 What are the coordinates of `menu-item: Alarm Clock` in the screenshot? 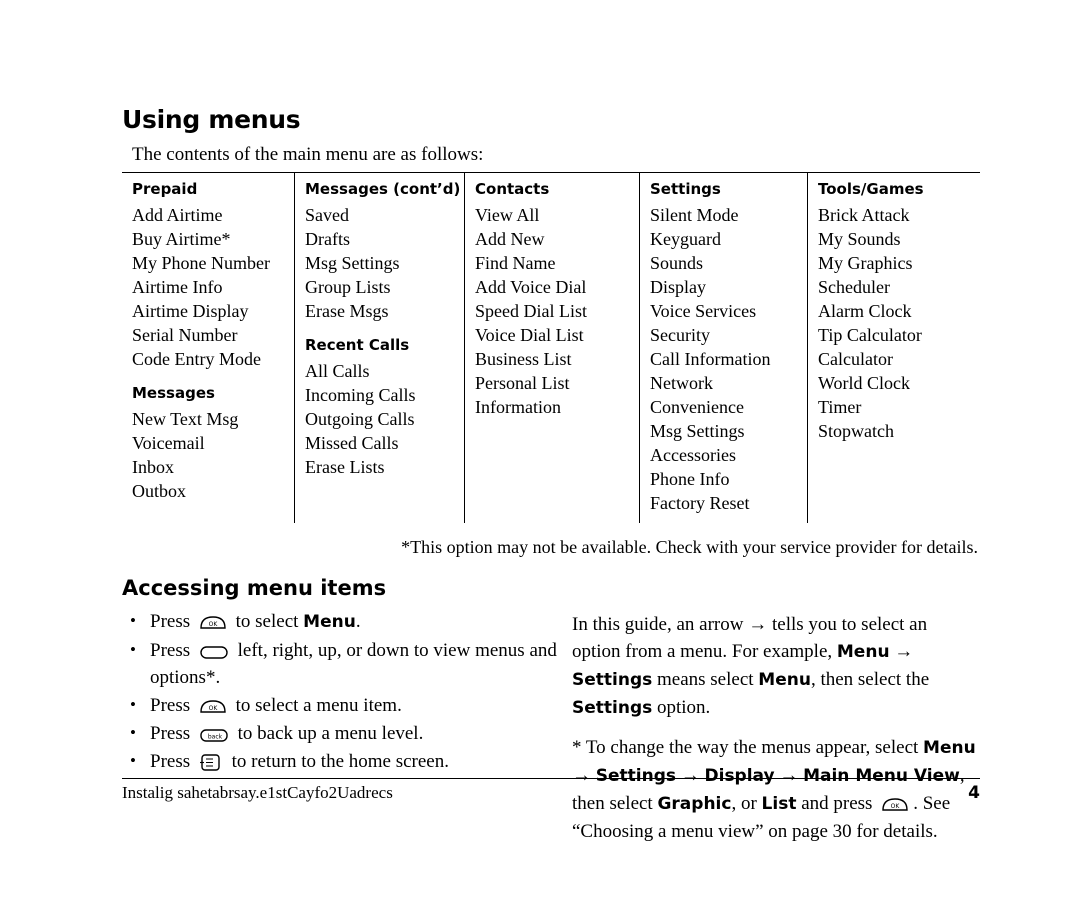 It's located at (865, 311).